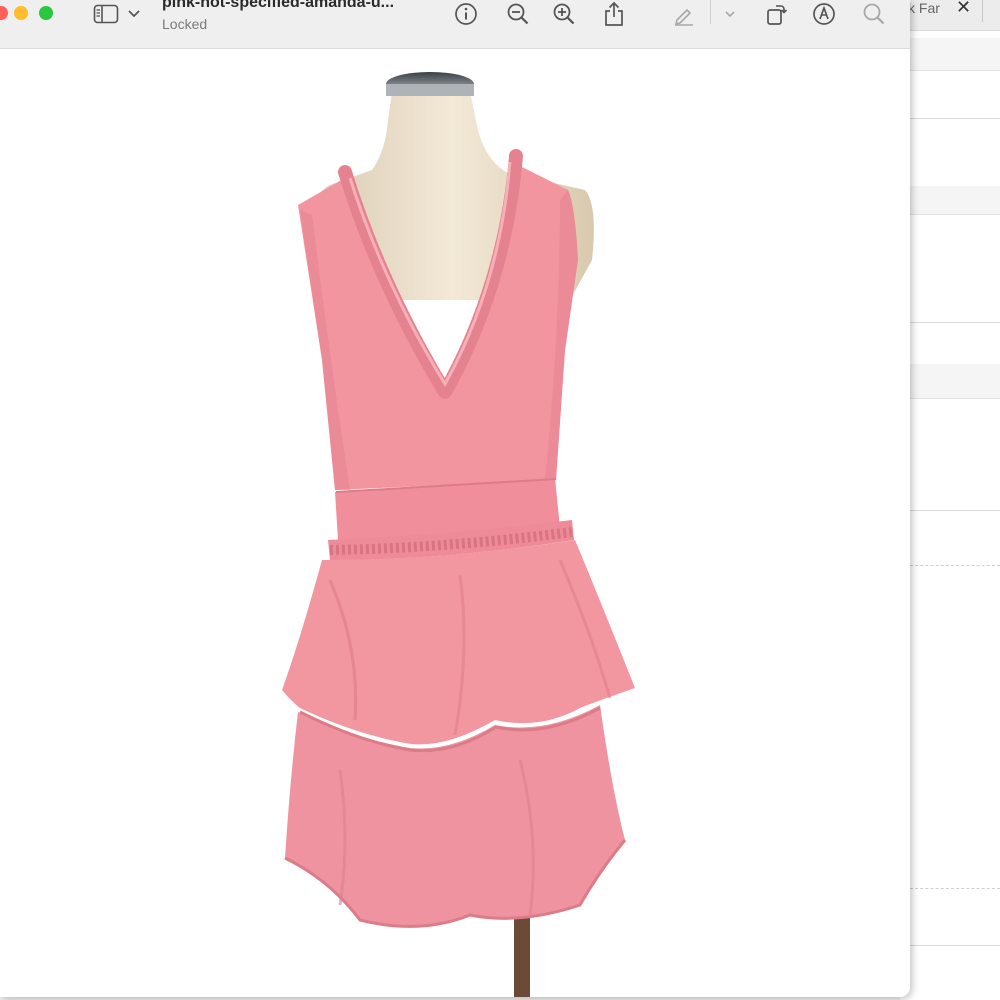 The image size is (1000, 1000). I want to click on sidebar-icon, so click(106, 14).